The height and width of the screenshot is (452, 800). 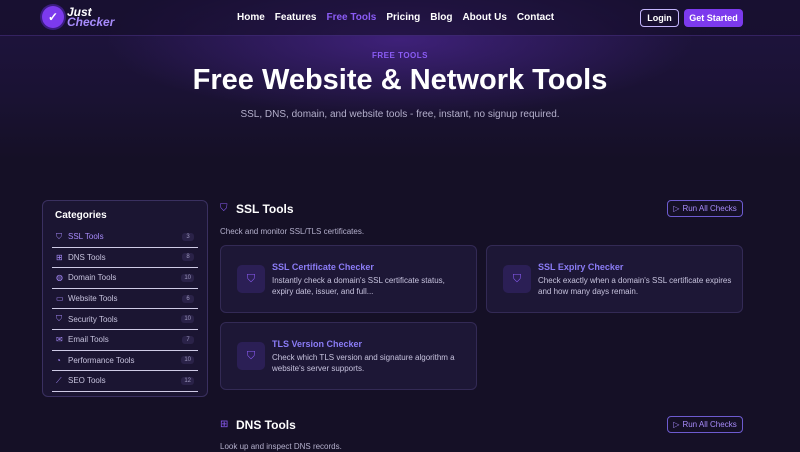 I want to click on gauge-icon: ◔, so click(x=58, y=360).